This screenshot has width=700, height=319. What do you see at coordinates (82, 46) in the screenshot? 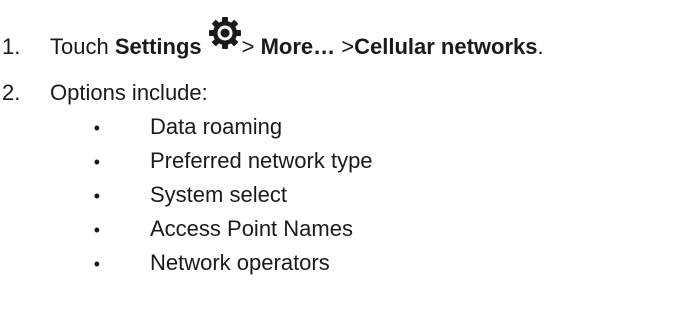
I see `step-text-touch: Touch` at bounding box center [82, 46].